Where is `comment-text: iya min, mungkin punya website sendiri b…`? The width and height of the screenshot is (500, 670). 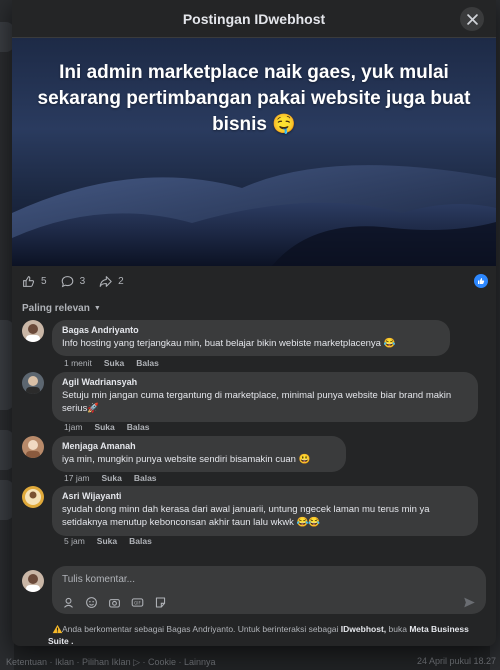 comment-text: iya min, mungkin punya website sendiri b… is located at coordinates (186, 459).